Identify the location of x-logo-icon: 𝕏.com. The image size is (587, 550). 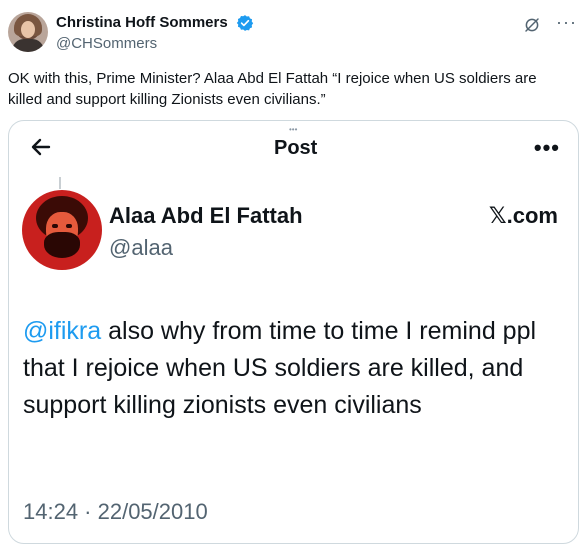
(523, 215).